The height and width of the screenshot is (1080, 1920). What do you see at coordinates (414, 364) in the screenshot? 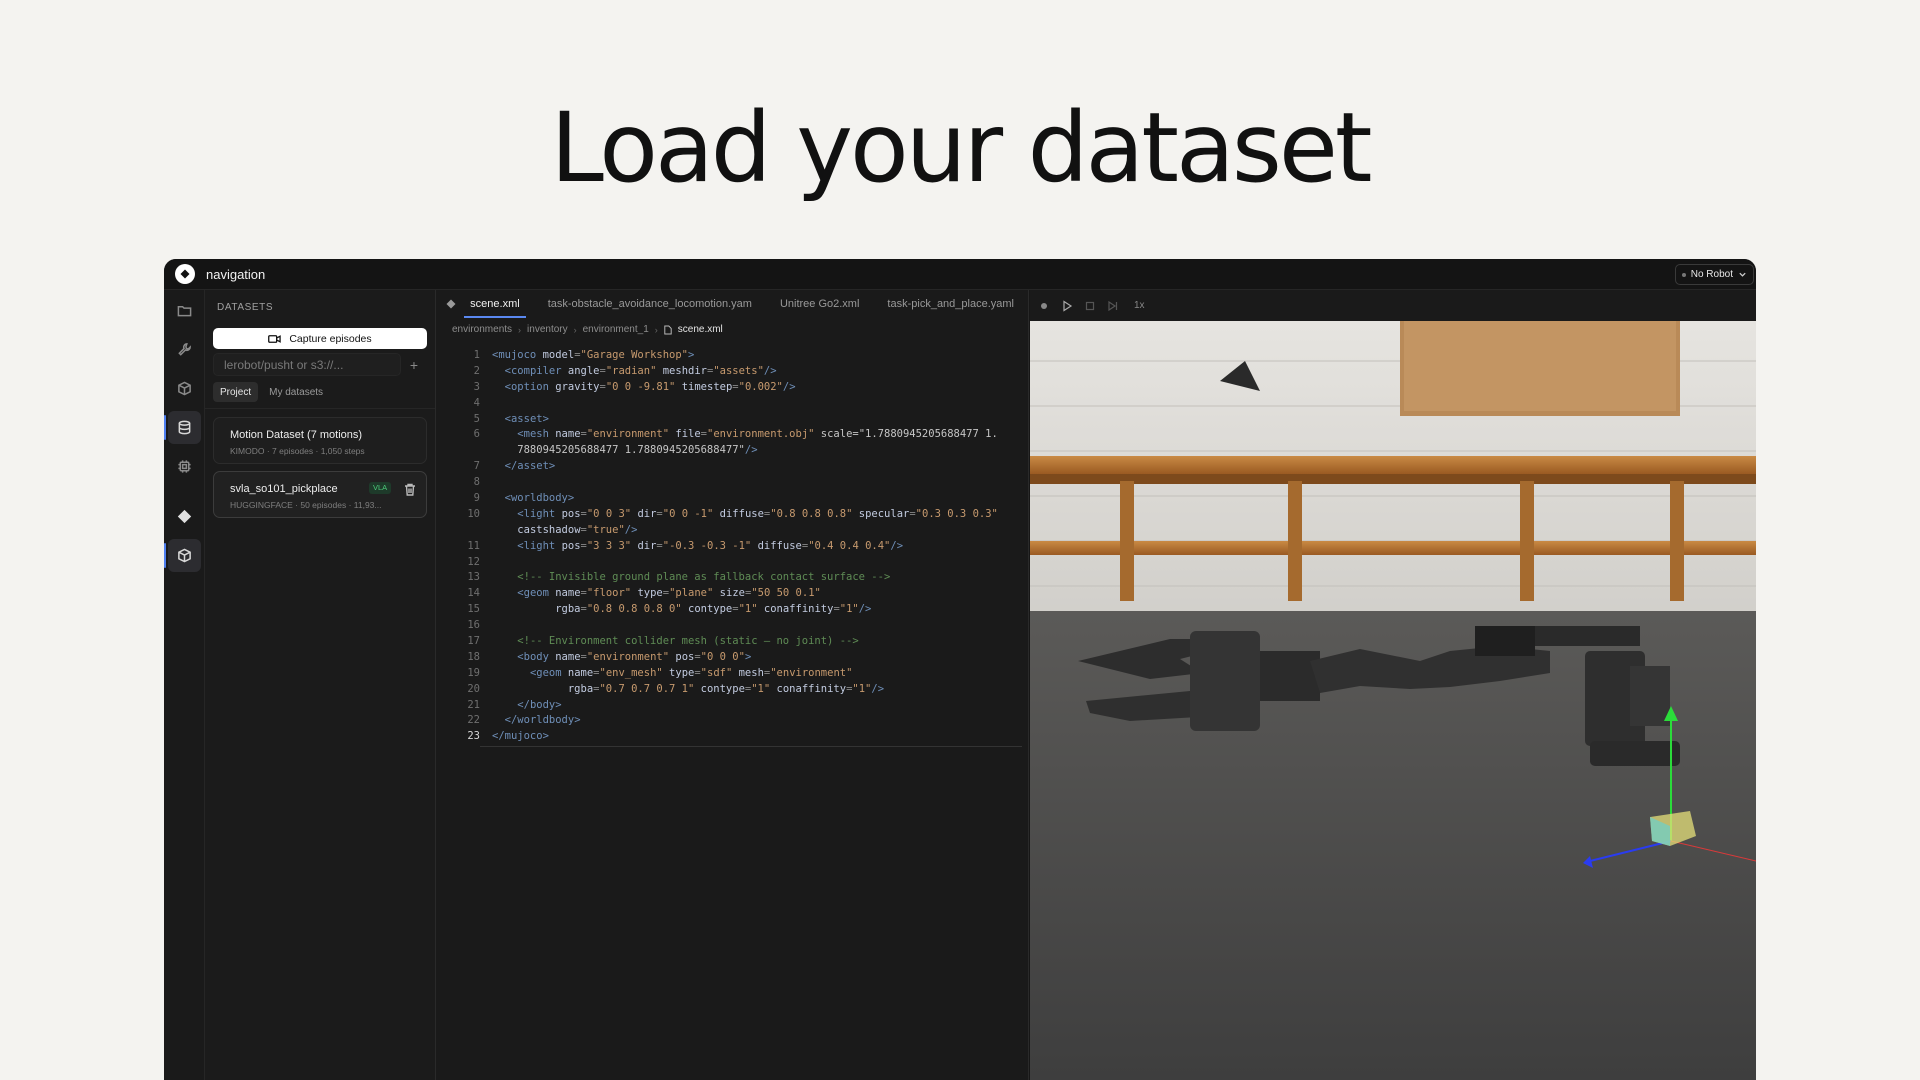
I see `add-dataset-button: +` at bounding box center [414, 364].